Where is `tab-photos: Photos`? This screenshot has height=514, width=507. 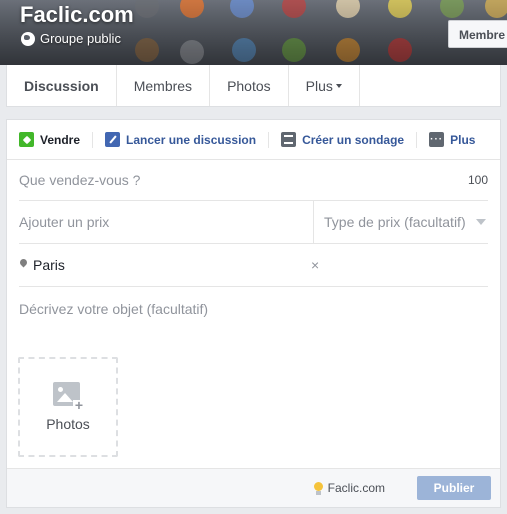 tab-photos: Photos is located at coordinates (249, 85).